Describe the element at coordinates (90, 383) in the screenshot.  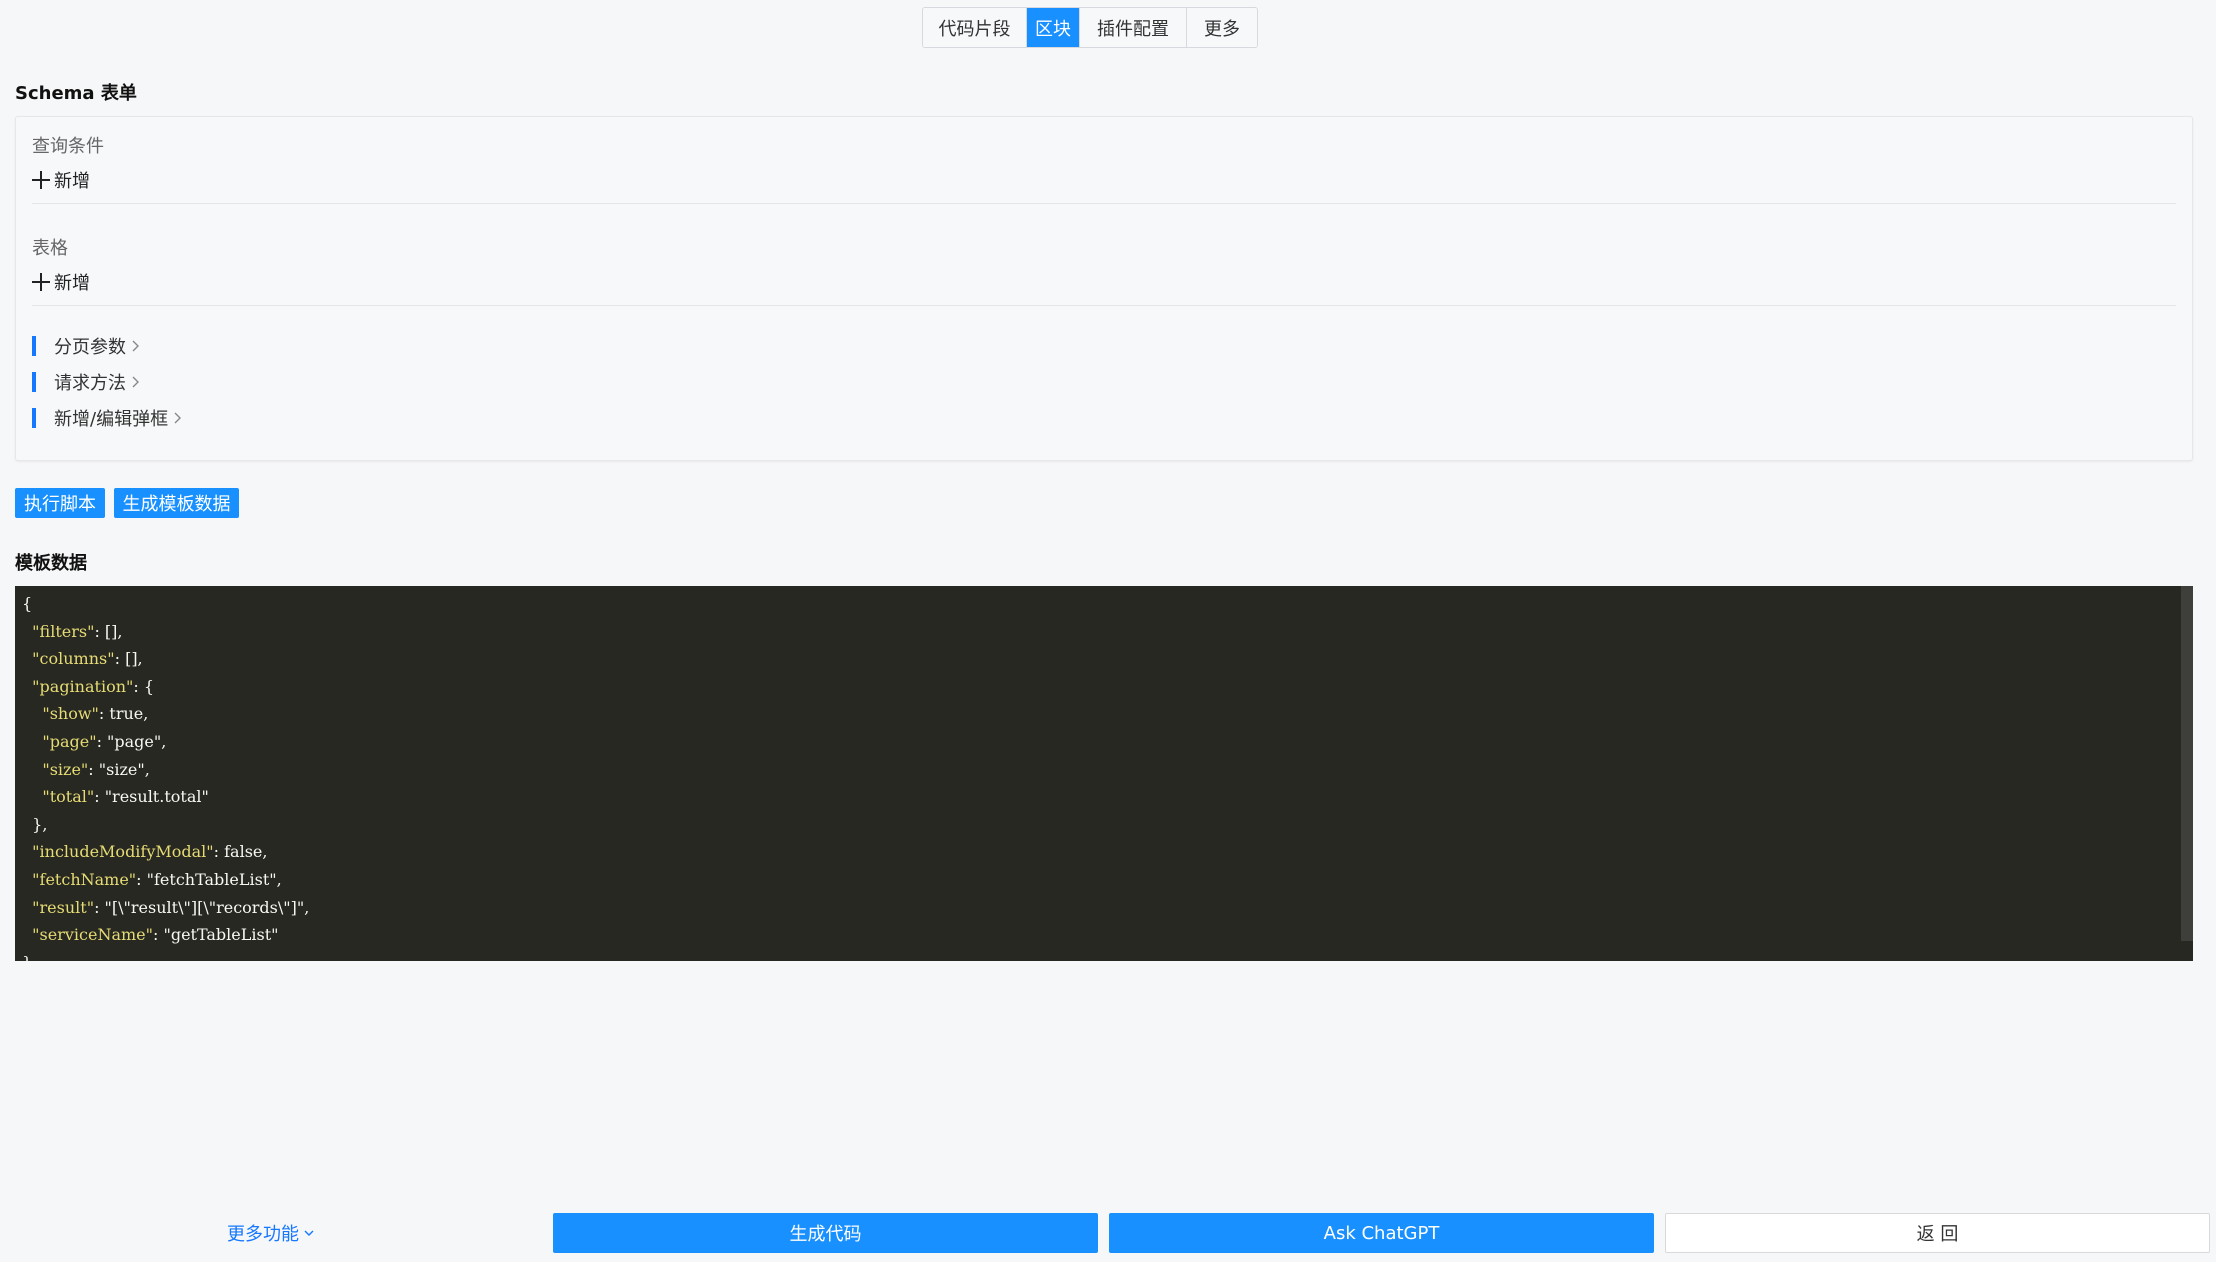
I see `config-item-label: 请求方法` at that location.